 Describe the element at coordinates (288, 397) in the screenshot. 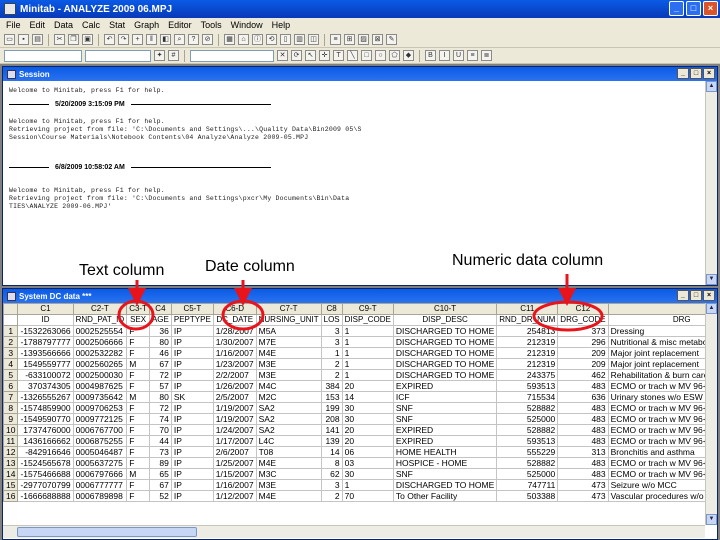

I see `table-cell: M2C` at that location.